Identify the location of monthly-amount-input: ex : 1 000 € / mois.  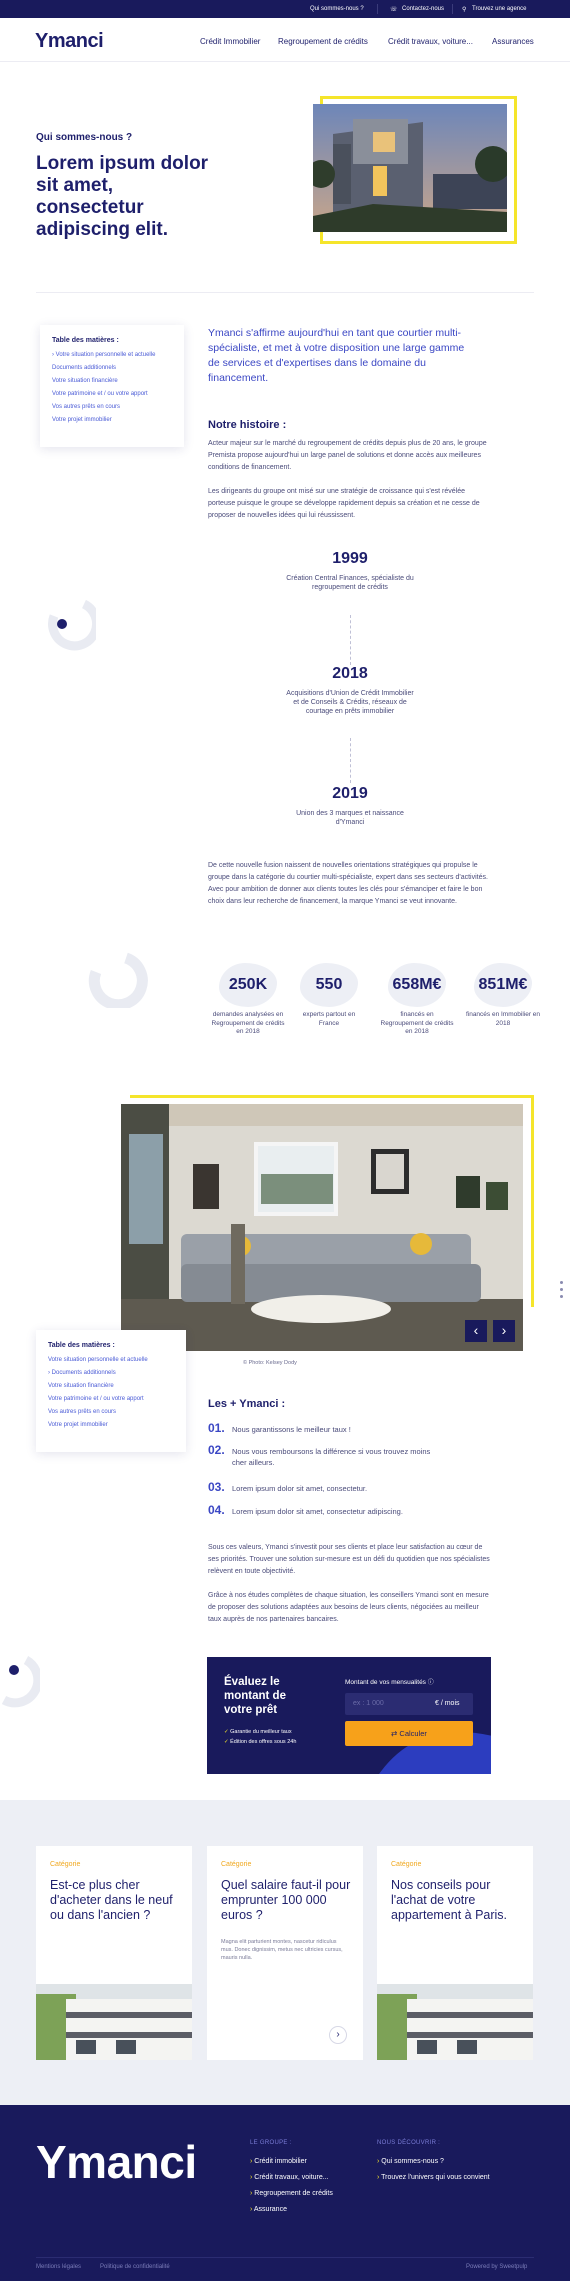
(409, 1704).